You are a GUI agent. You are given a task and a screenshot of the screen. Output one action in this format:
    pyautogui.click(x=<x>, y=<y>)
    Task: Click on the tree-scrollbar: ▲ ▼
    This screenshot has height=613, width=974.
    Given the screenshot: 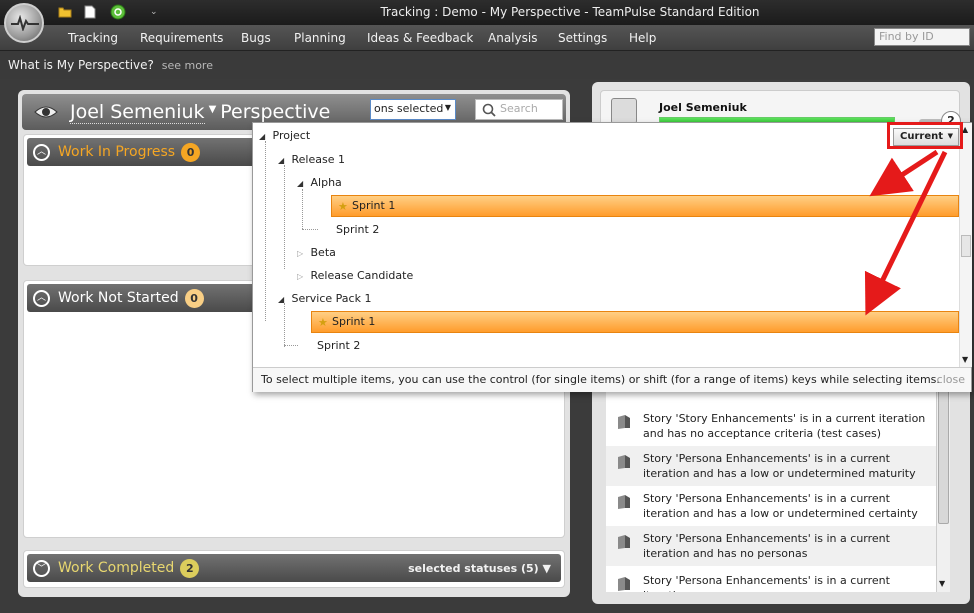 What is the action you would take?
    pyautogui.click(x=965, y=245)
    